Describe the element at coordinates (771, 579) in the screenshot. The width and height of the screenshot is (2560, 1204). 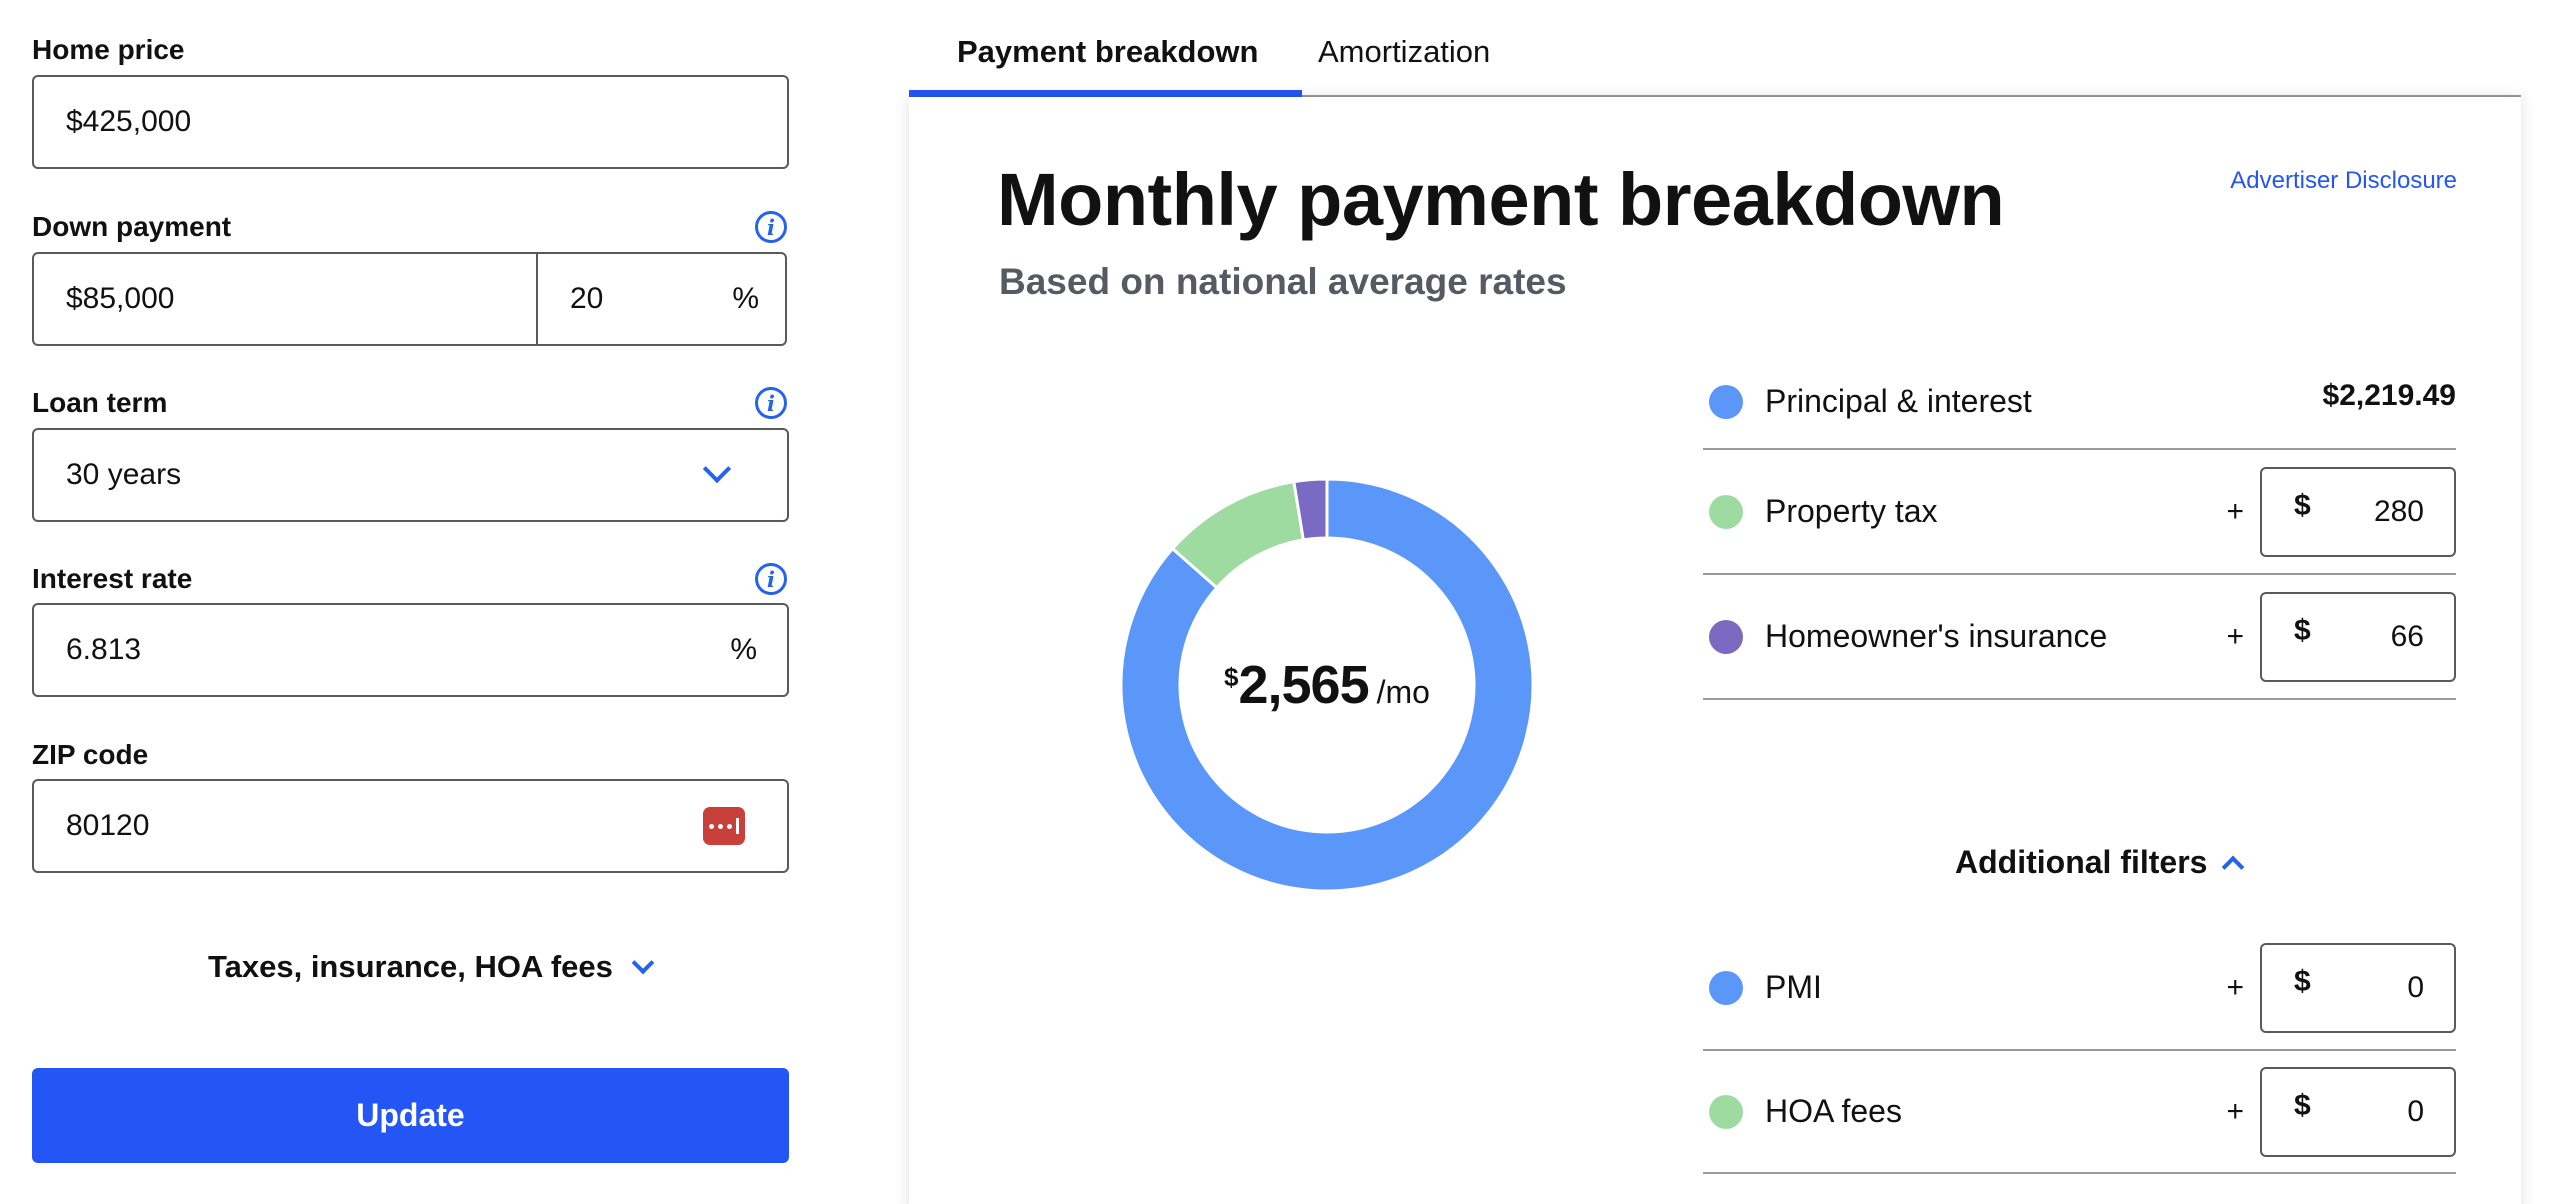
I see `interest-rate-info-icon: i` at that location.